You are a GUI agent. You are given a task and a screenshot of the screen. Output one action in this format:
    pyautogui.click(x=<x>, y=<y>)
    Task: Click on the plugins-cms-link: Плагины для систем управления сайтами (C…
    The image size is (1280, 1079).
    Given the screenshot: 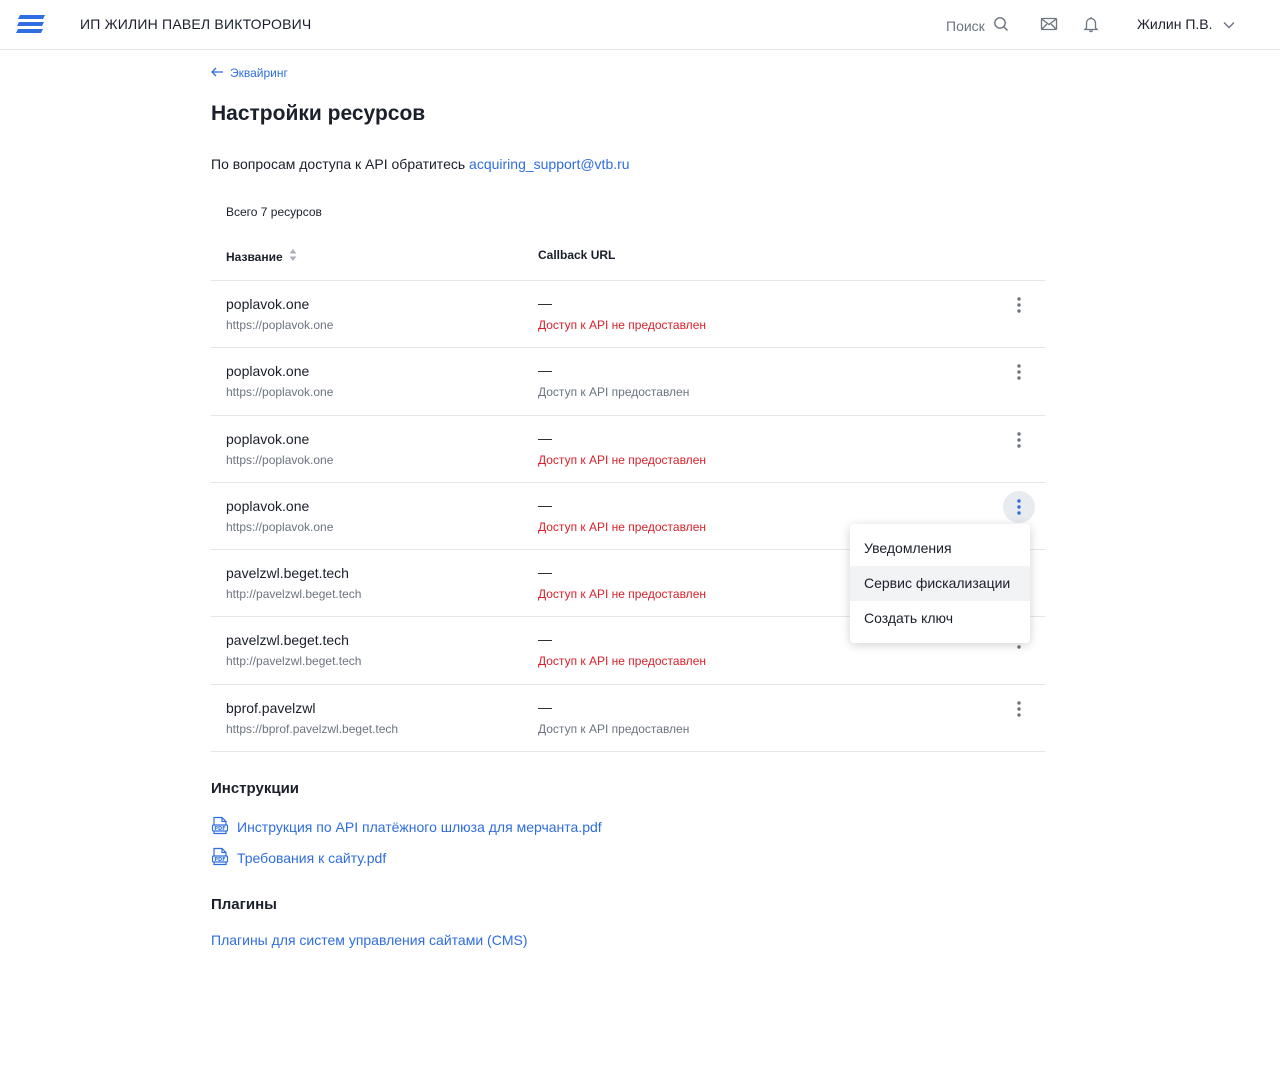 What is the action you would take?
    pyautogui.click(x=369, y=940)
    